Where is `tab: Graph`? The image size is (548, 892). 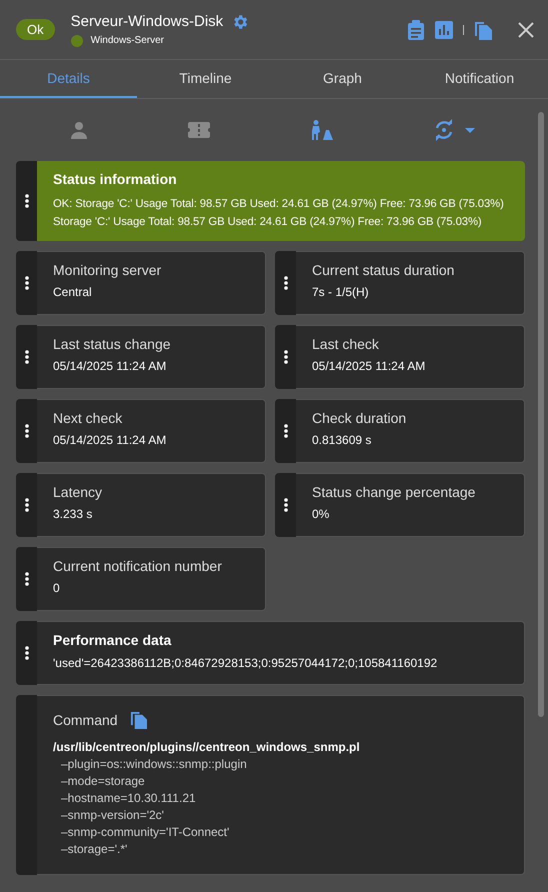
tab: Graph is located at coordinates (342, 79).